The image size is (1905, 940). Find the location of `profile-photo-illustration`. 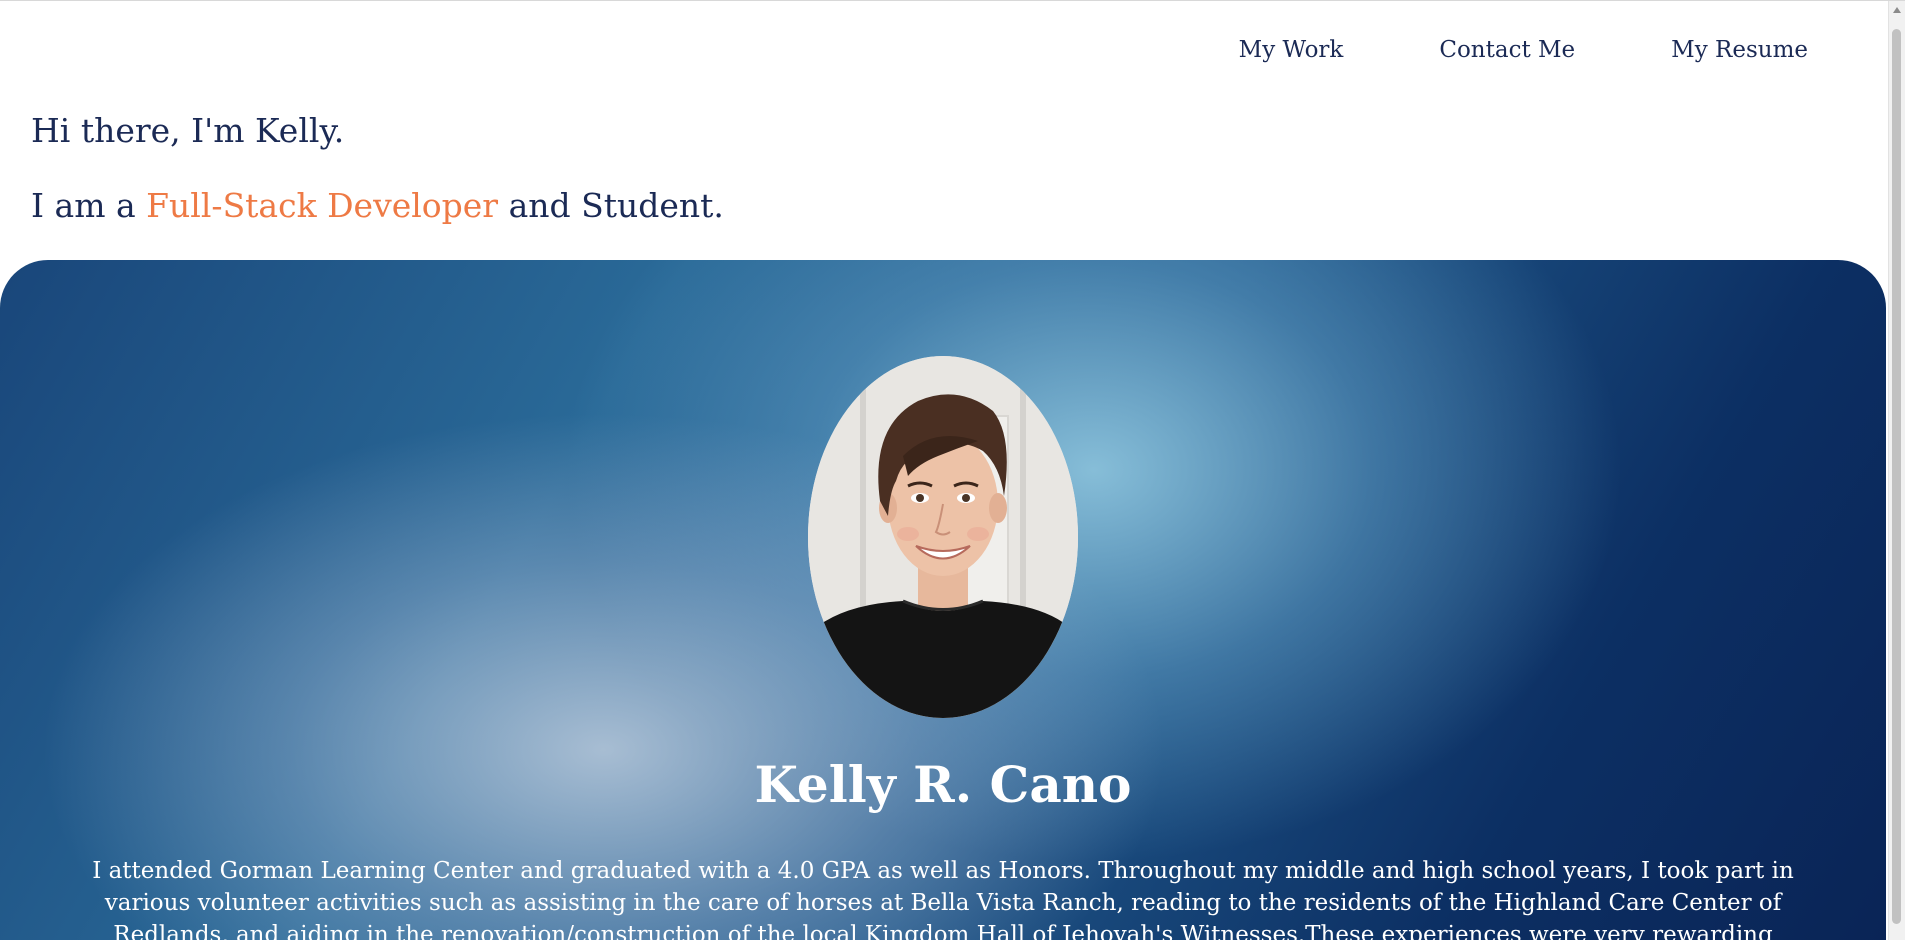

profile-photo-illustration is located at coordinates (943, 537).